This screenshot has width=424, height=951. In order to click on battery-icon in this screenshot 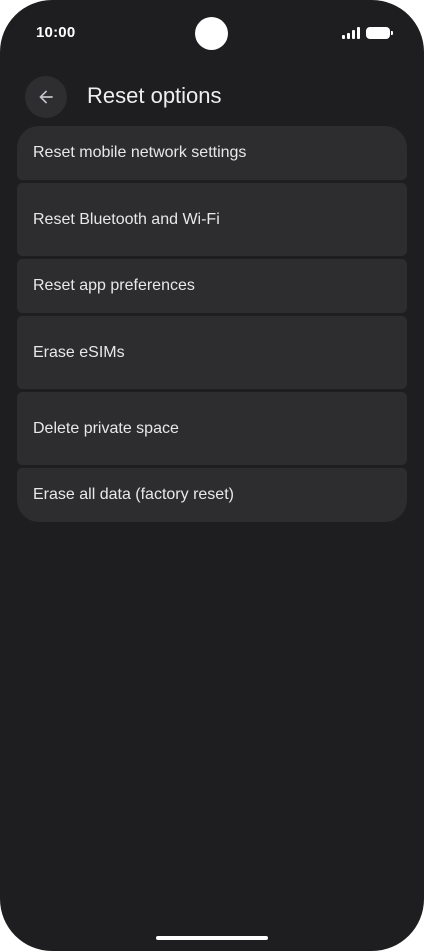, I will do `click(379, 33)`.